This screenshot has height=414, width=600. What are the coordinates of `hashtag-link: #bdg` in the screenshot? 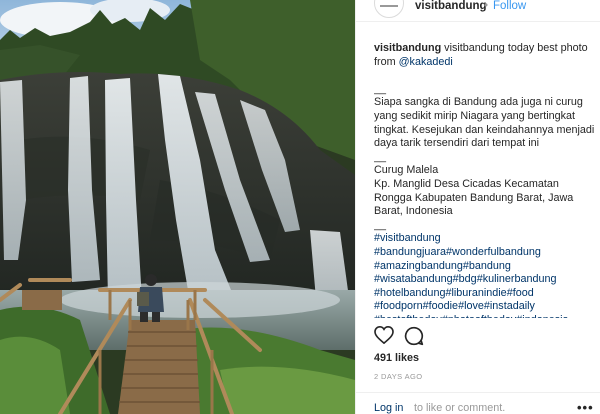 It's located at (465, 279).